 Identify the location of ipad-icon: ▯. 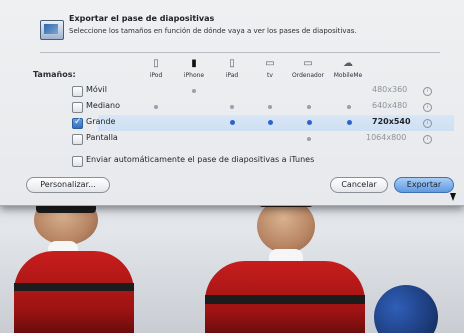
(232, 63).